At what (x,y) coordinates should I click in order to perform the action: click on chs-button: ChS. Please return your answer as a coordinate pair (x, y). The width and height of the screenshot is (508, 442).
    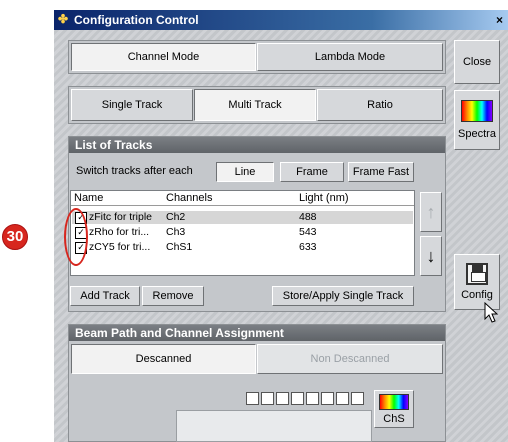
    Looking at the image, I should click on (394, 409).